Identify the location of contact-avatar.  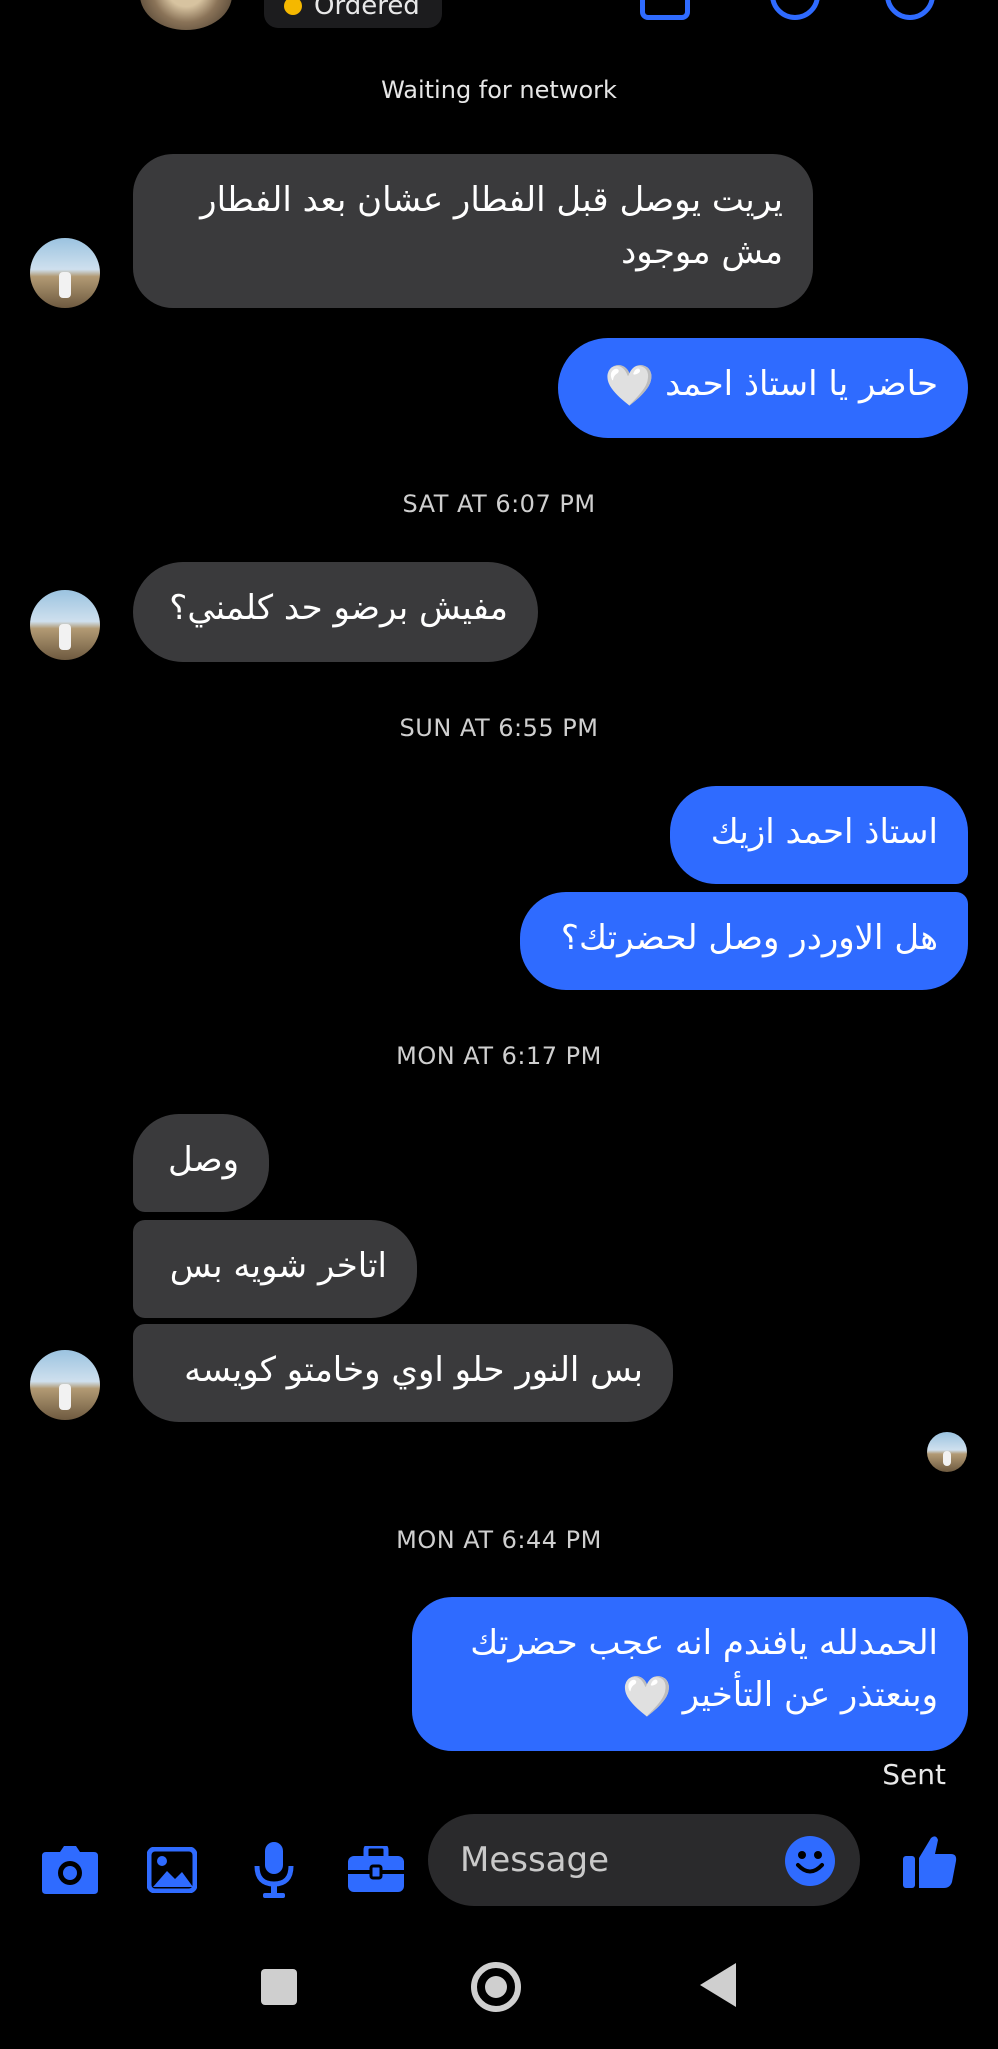
(186, 15).